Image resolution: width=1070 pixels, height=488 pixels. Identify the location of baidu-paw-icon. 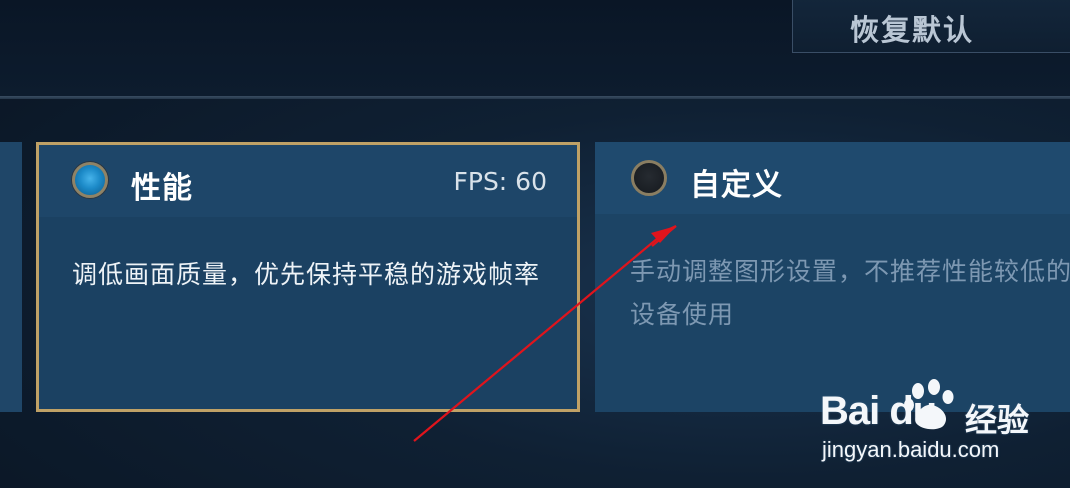
(929, 404).